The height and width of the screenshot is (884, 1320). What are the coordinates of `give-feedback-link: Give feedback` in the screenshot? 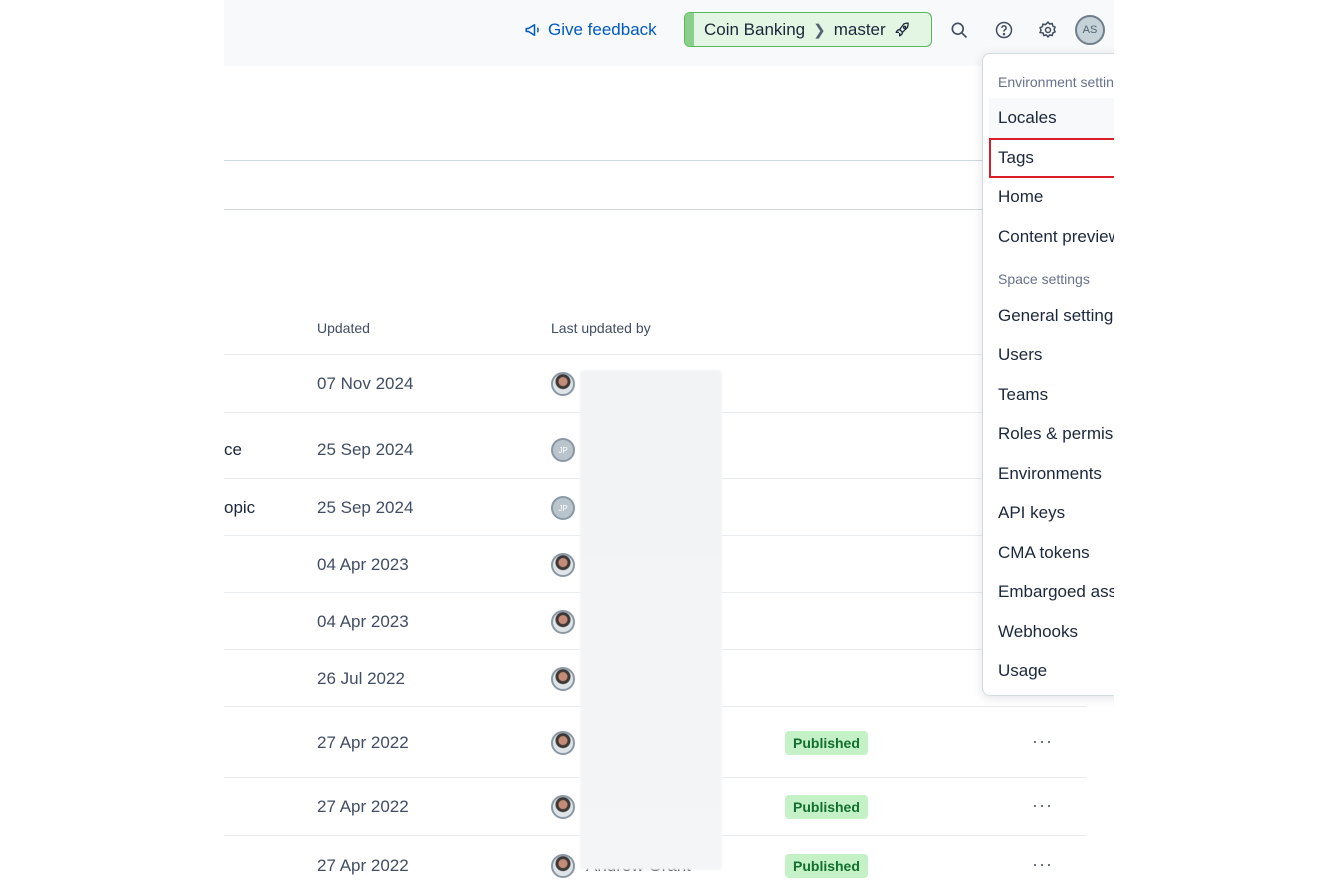 It's located at (590, 30).